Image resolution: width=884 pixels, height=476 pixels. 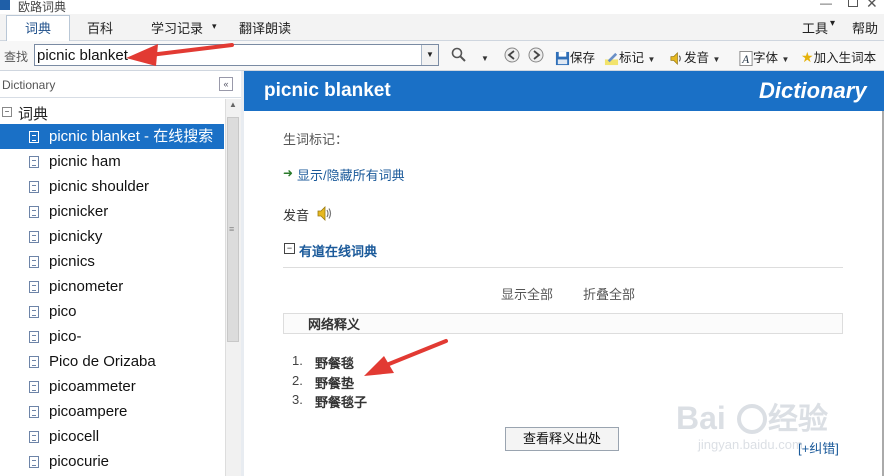 What do you see at coordinates (750, 444) in the screenshot?
I see `svg-text: jingyan.baidu.com` at bounding box center [750, 444].